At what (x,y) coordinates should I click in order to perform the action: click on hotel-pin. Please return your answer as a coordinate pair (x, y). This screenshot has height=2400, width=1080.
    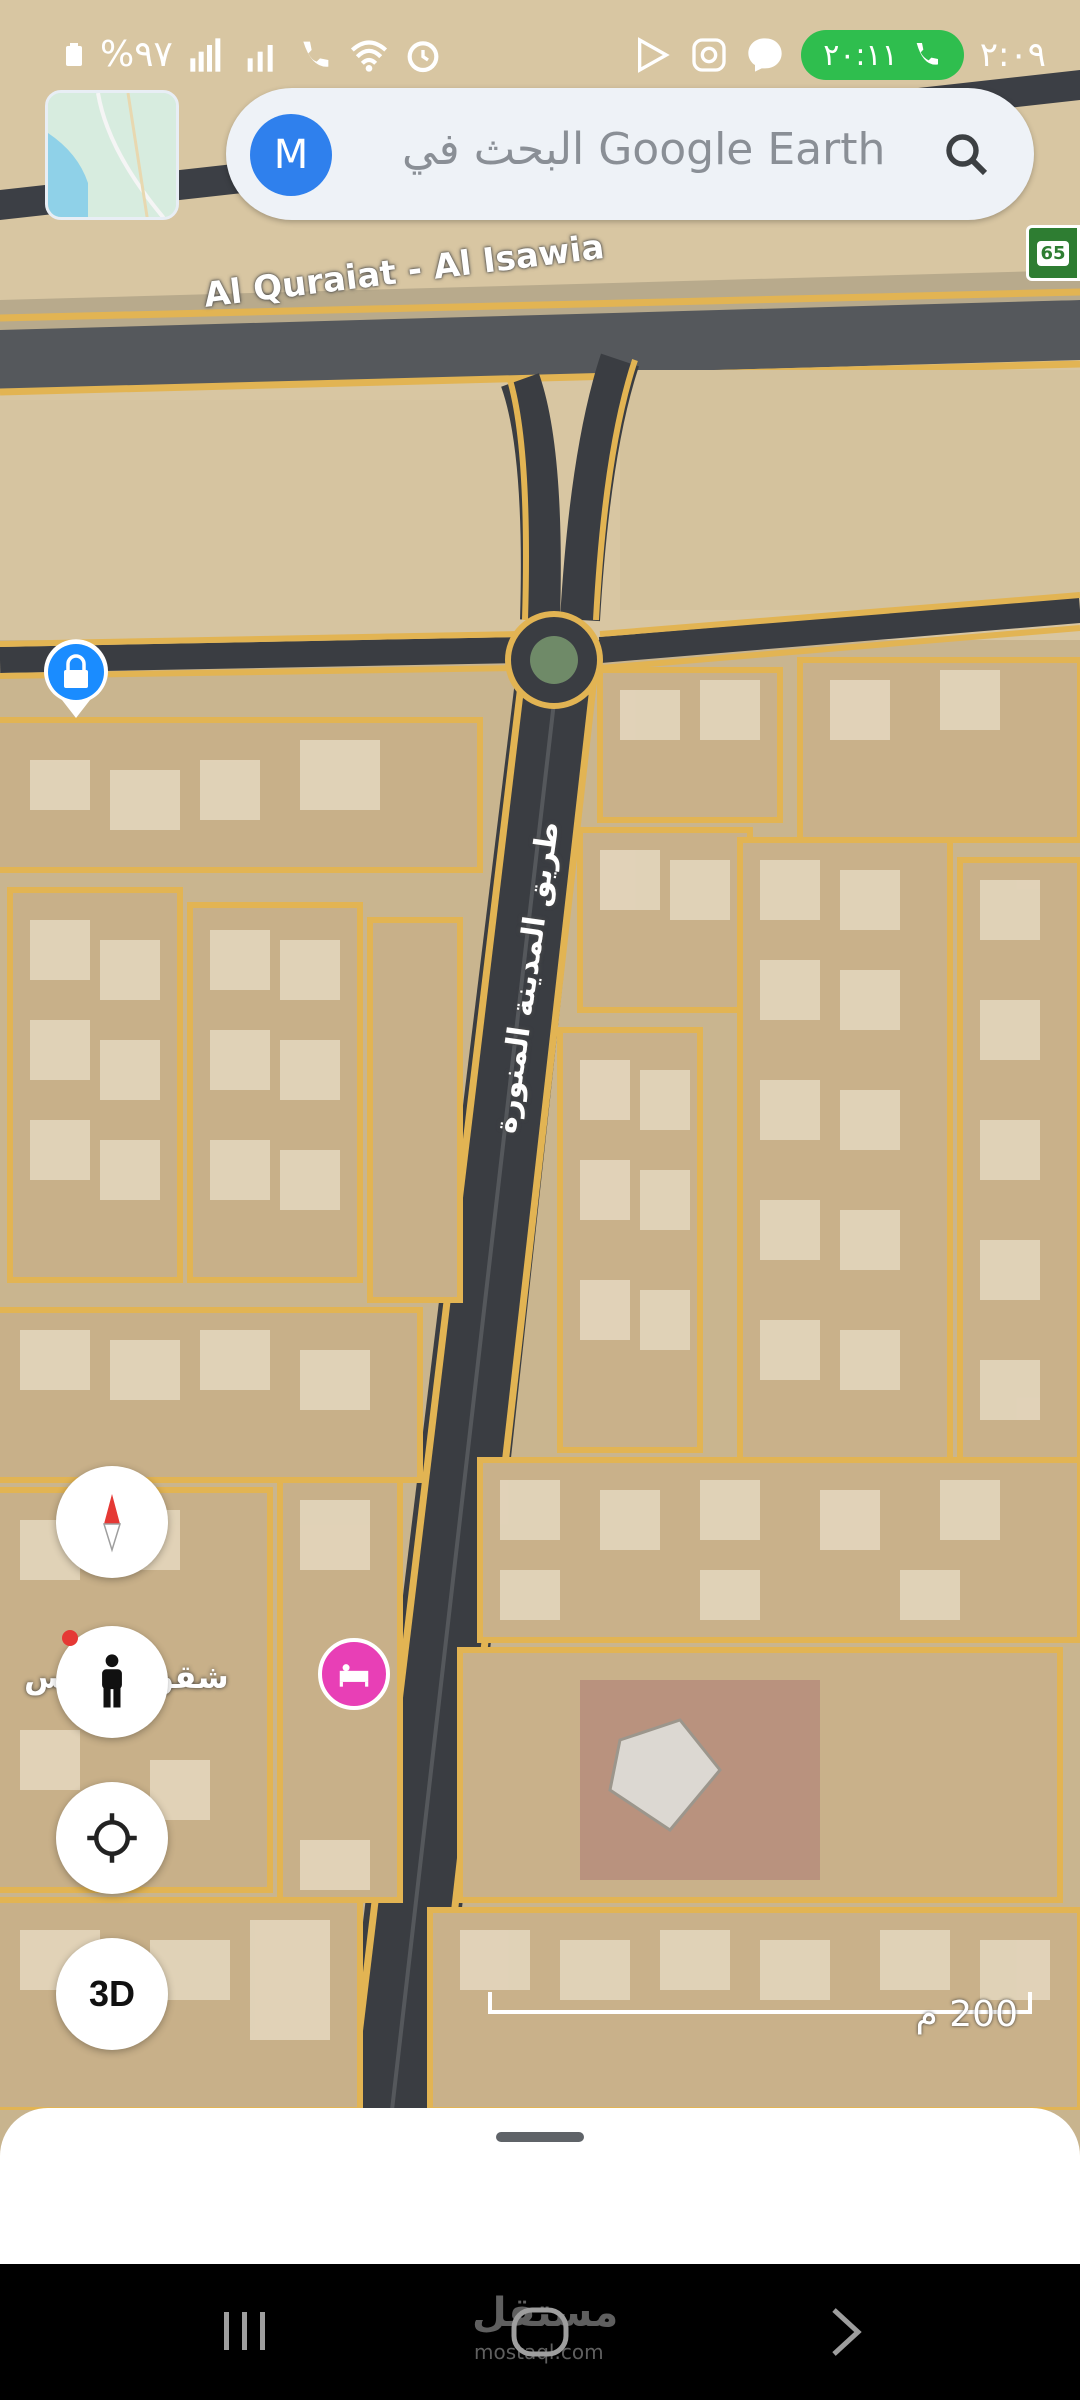
    Looking at the image, I should click on (354, 1674).